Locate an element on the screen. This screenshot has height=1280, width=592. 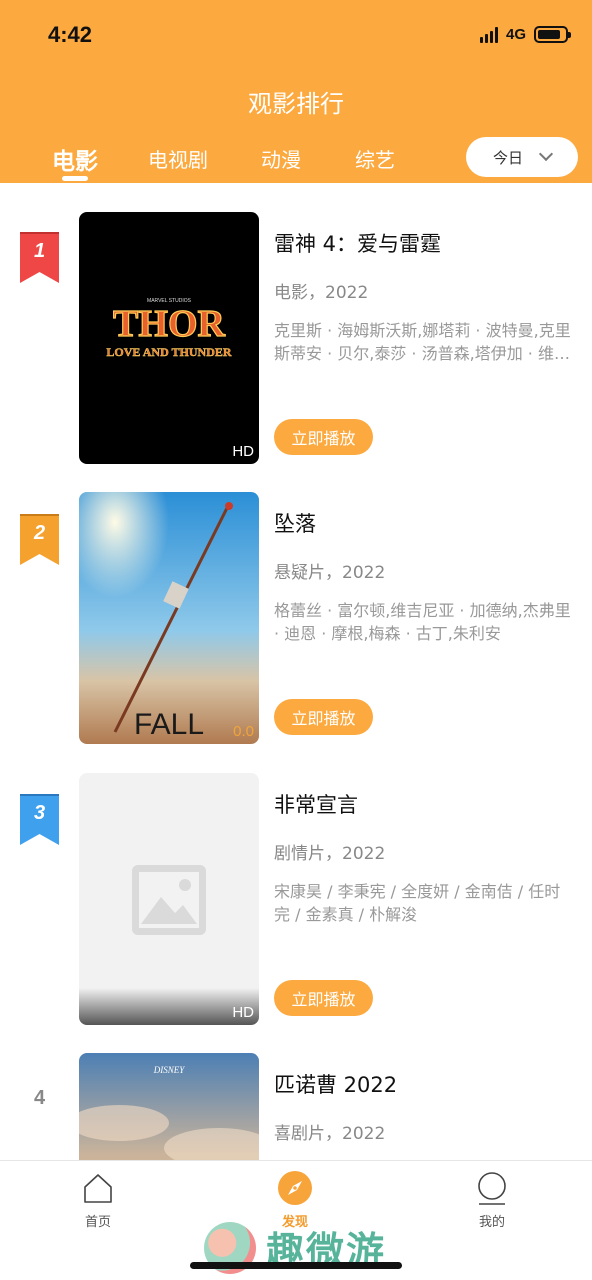
network-label: 4G is located at coordinates (515, 34).